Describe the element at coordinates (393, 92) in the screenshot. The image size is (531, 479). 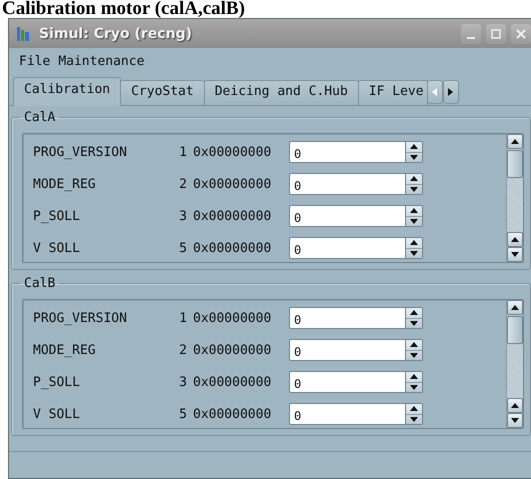
I see `tab: IF Leve` at that location.